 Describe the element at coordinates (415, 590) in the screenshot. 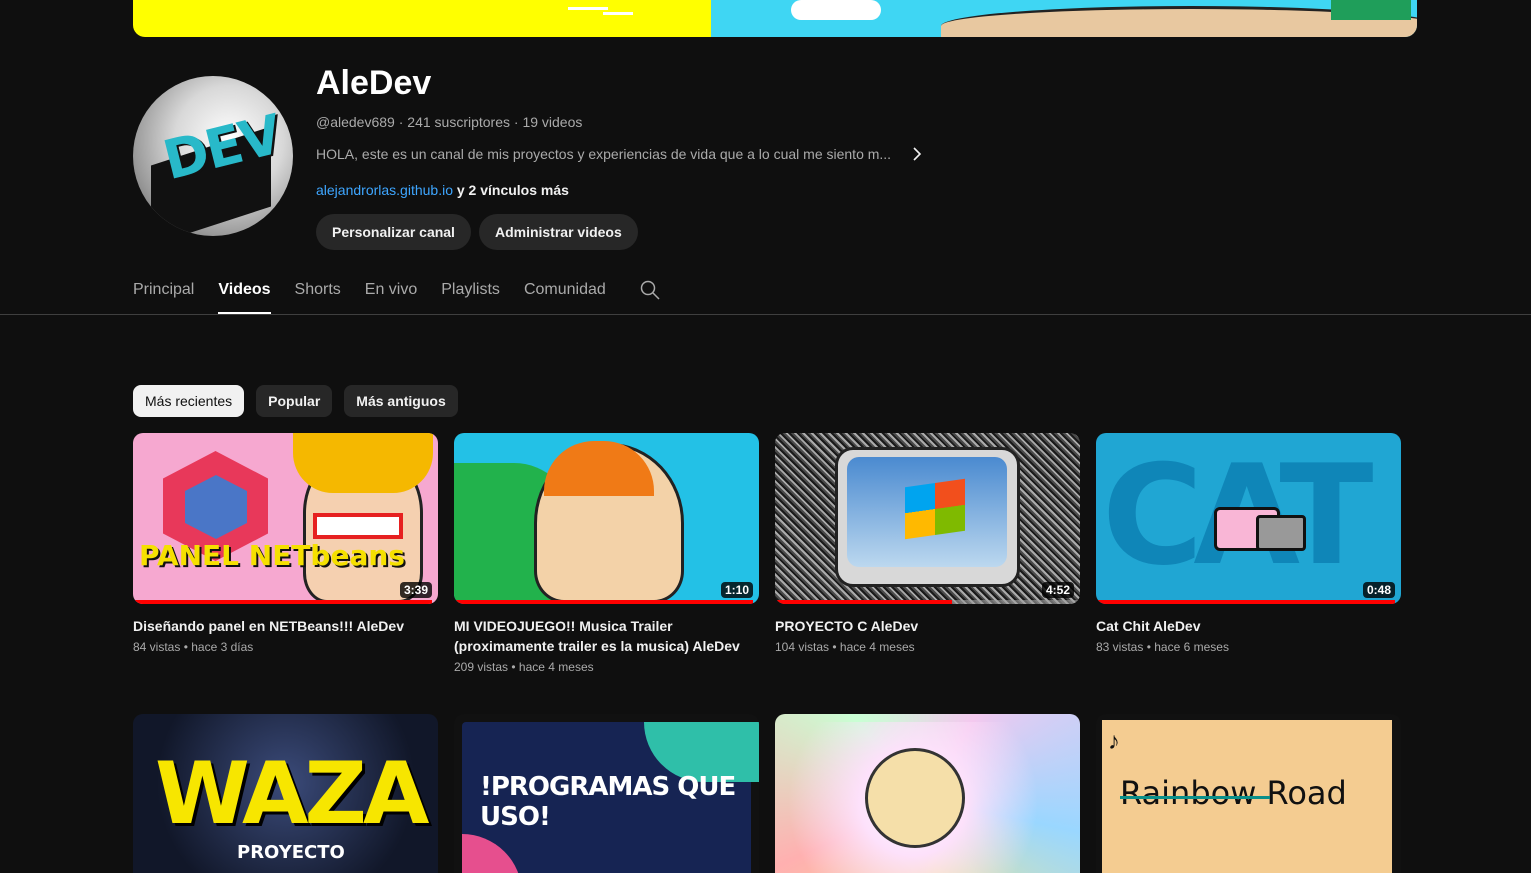

I see `video-duration: 3:39` at that location.